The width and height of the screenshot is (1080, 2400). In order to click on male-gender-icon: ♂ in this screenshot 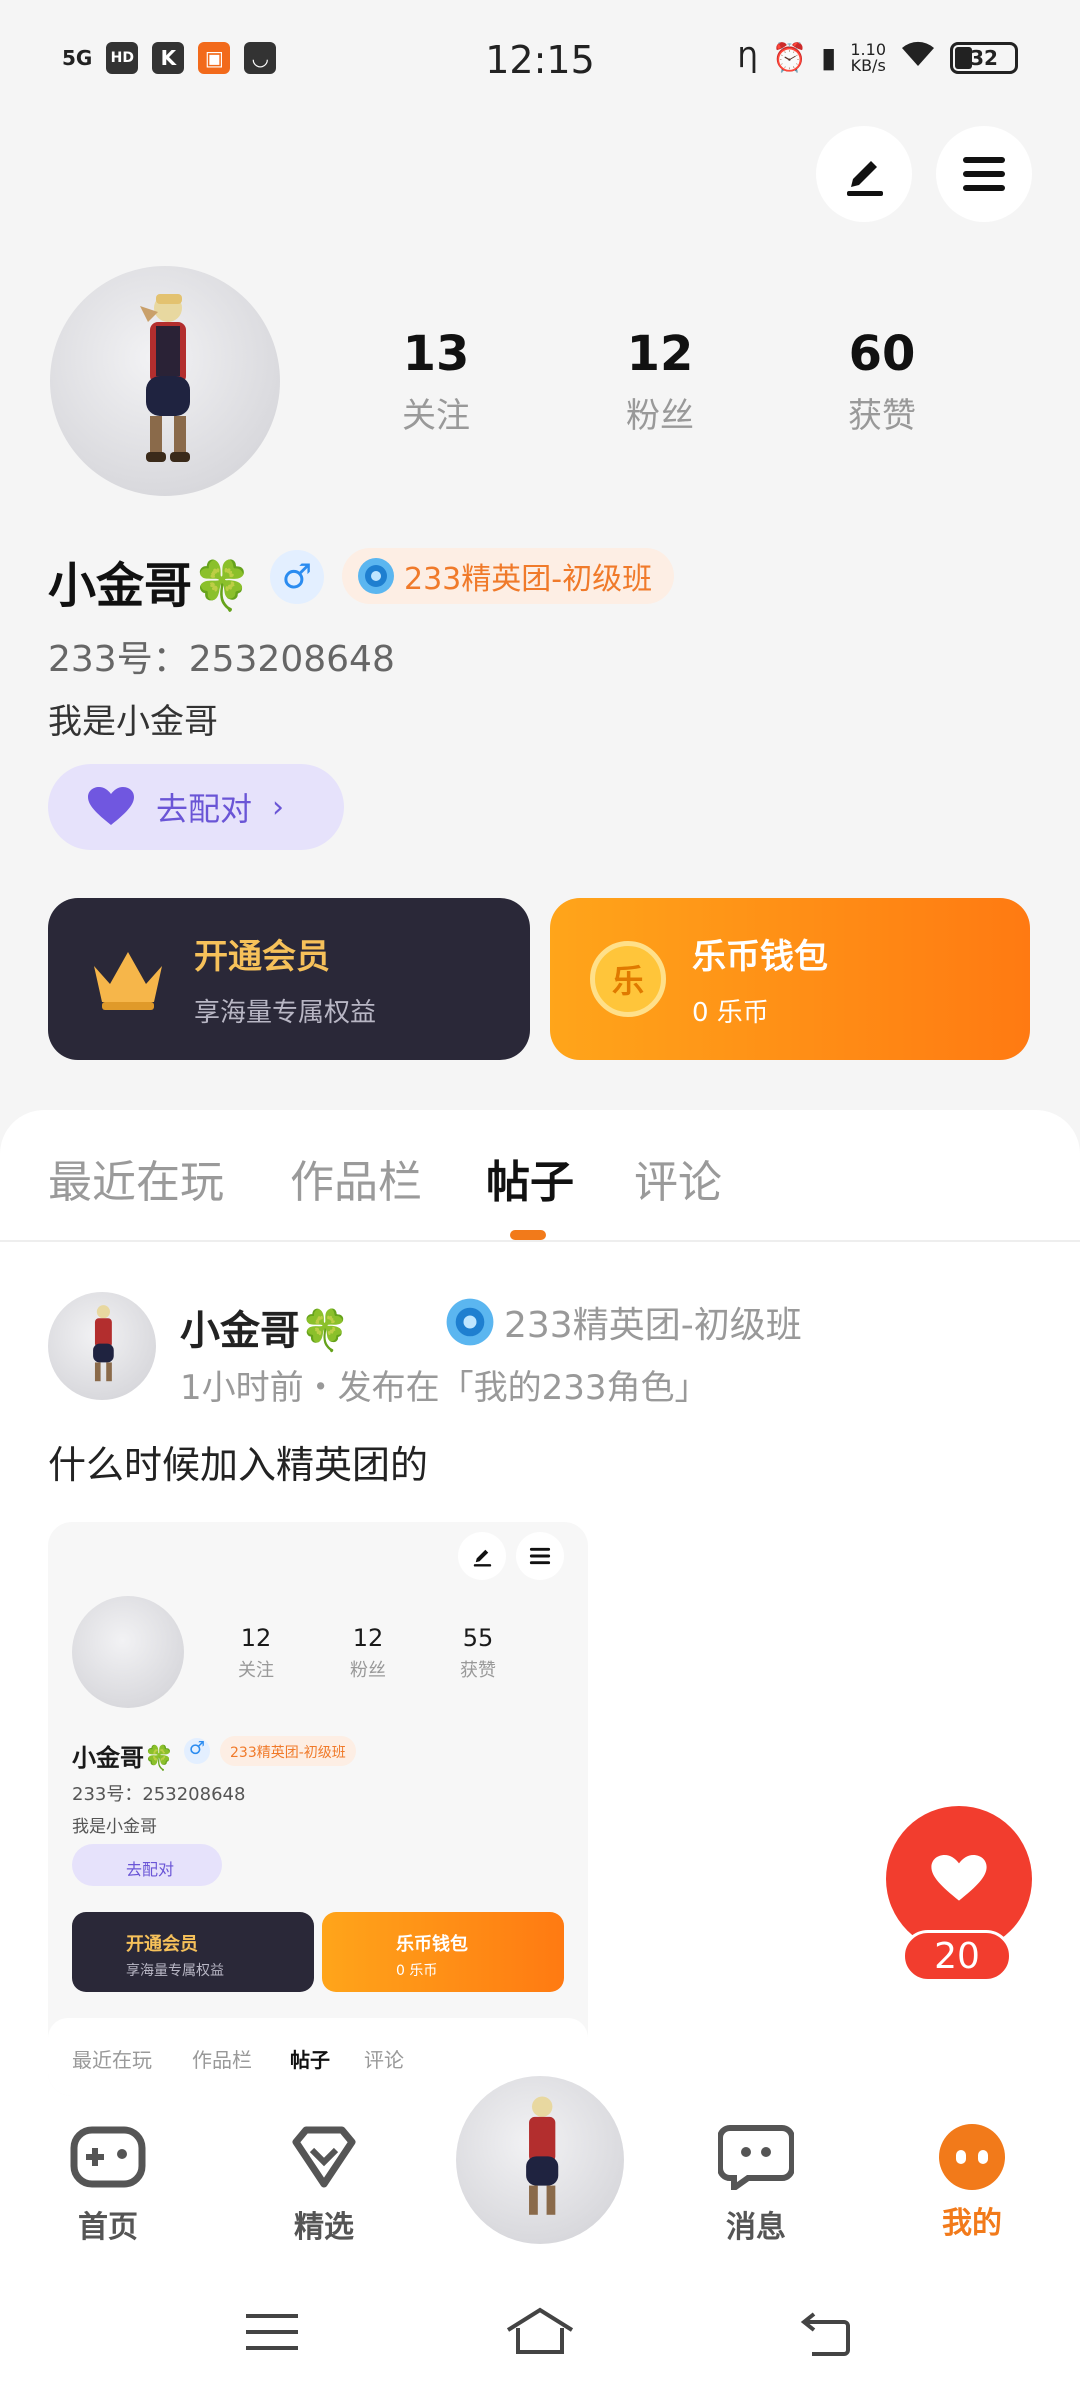, I will do `click(297, 577)`.